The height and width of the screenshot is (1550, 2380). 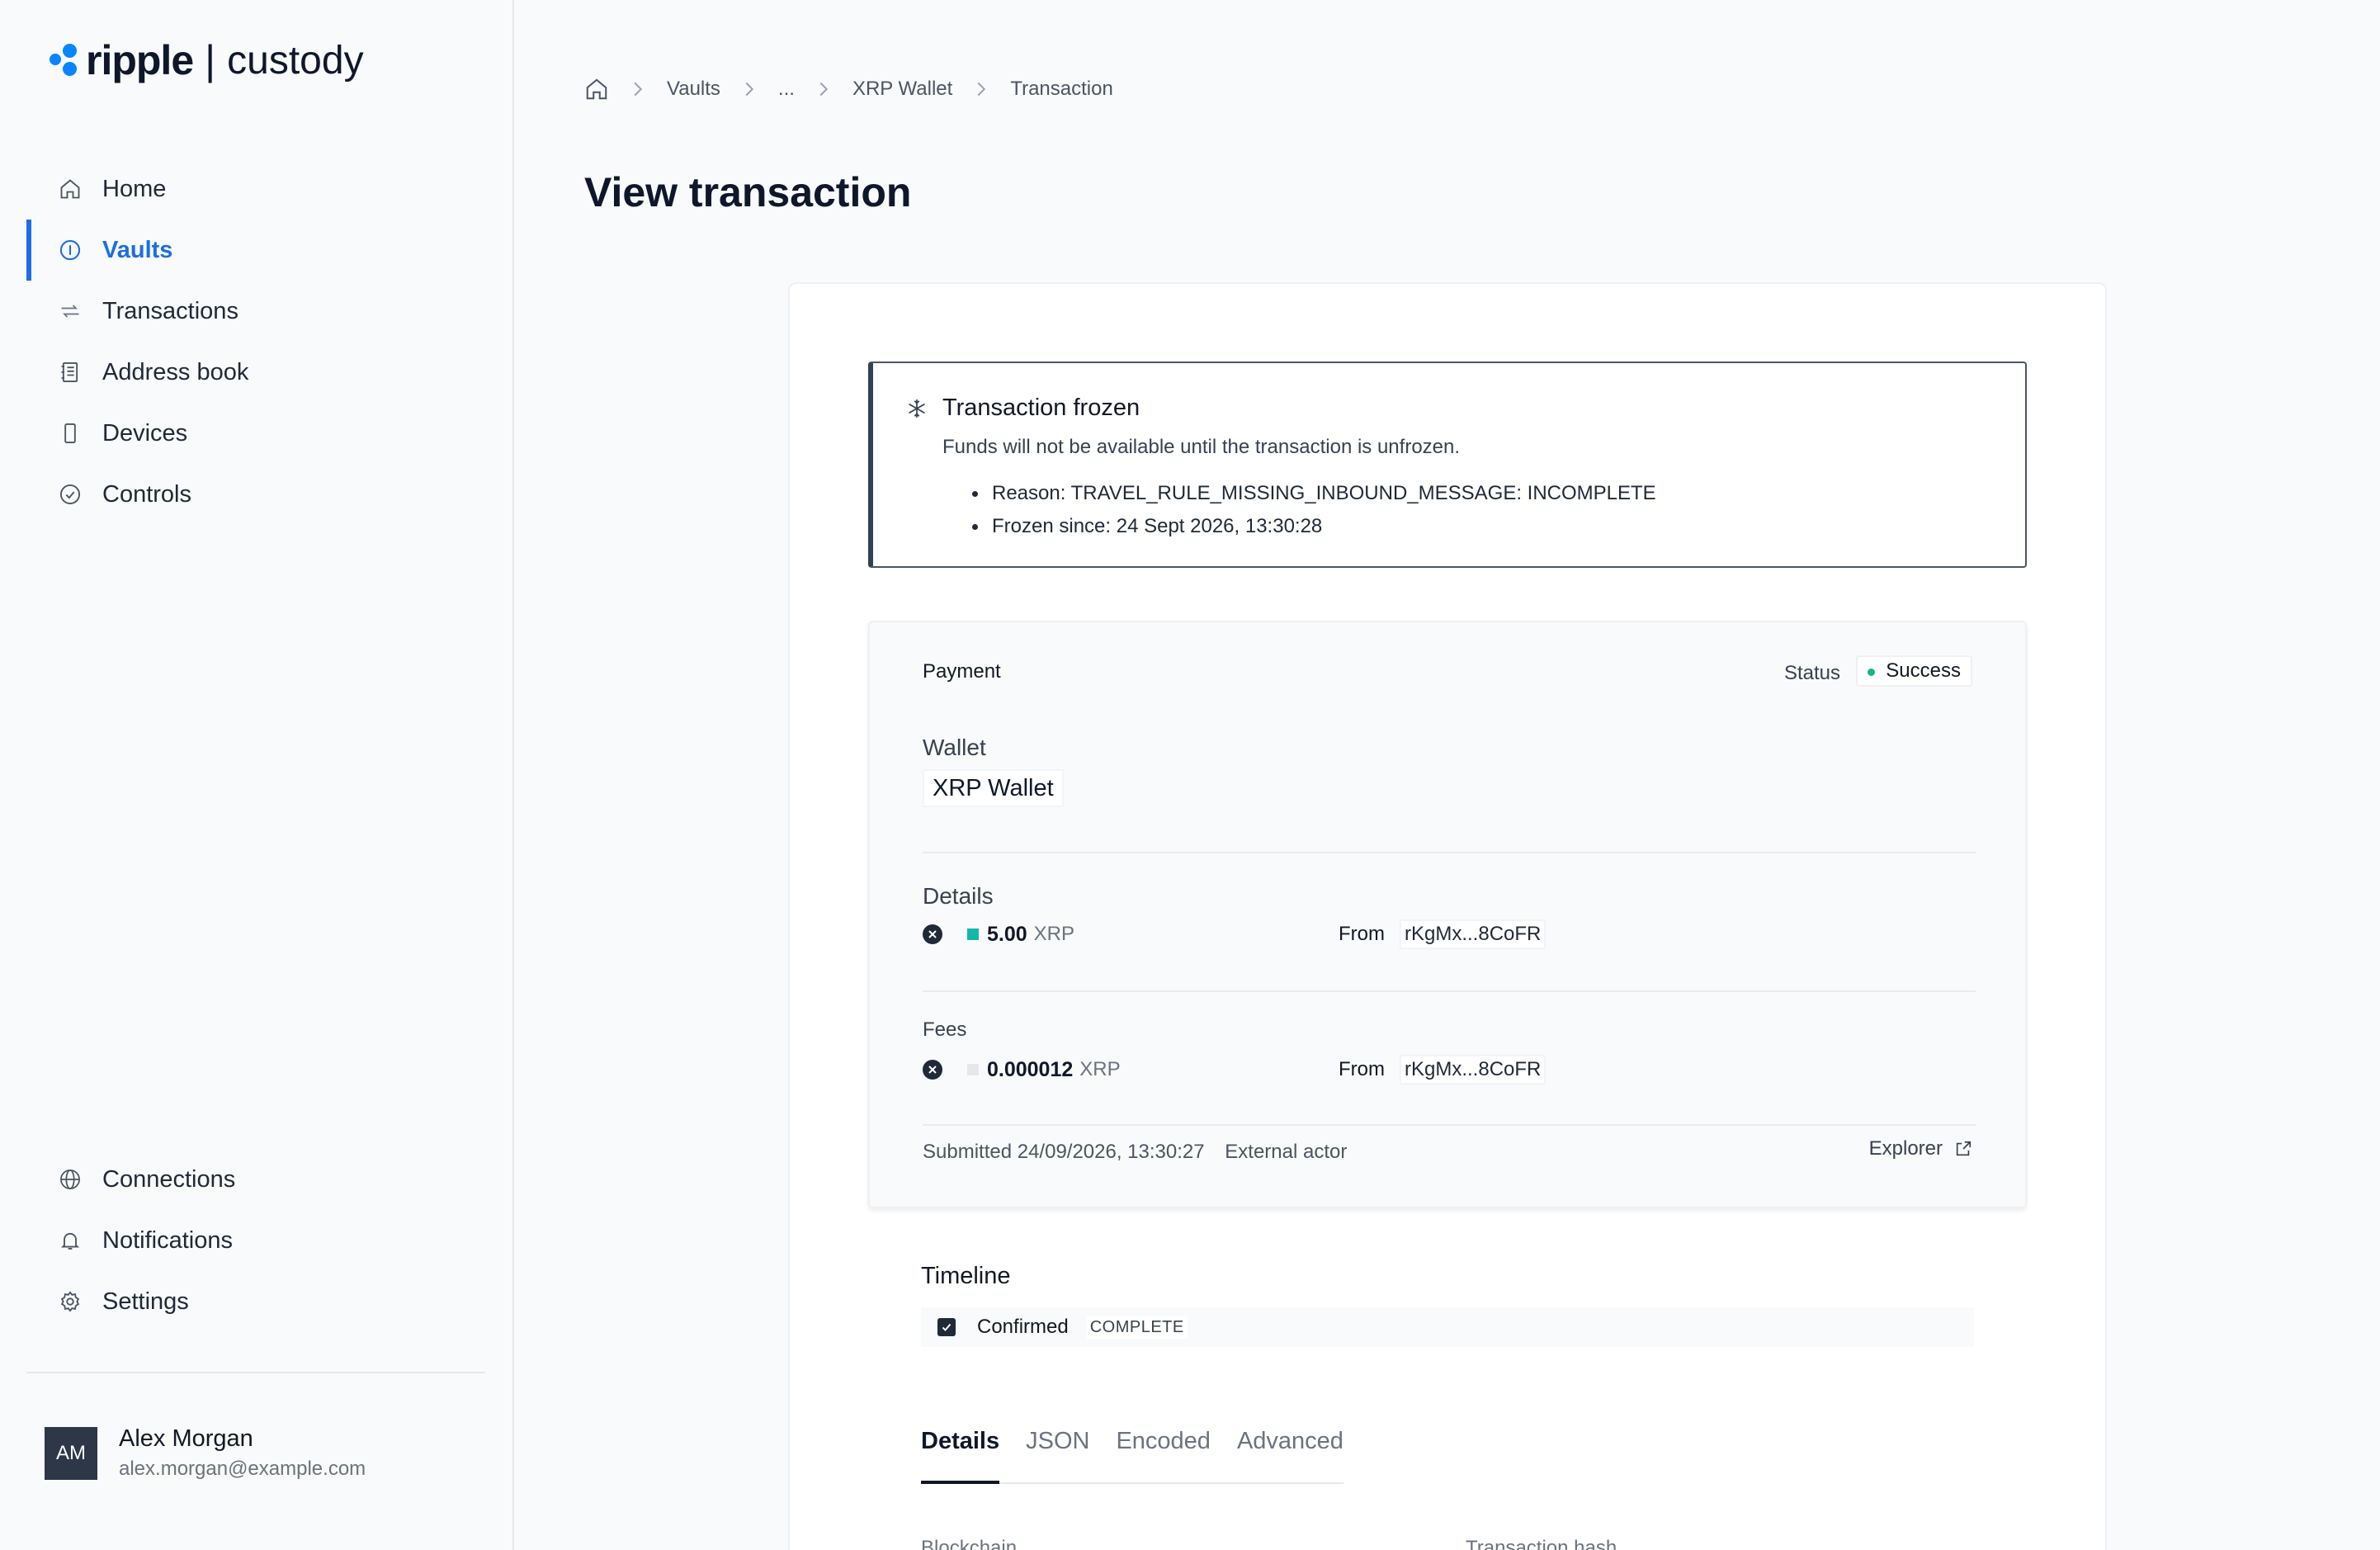 I want to click on explorer-link: Explorer, so click(x=1920, y=1148).